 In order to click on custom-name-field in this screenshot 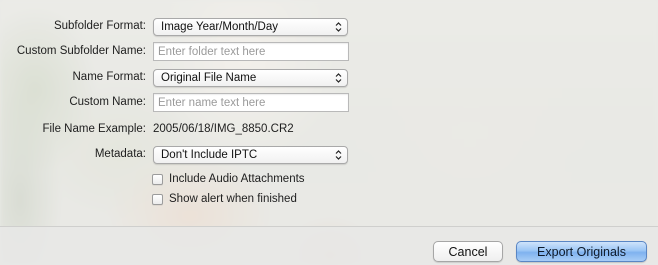, I will do `click(251, 102)`.